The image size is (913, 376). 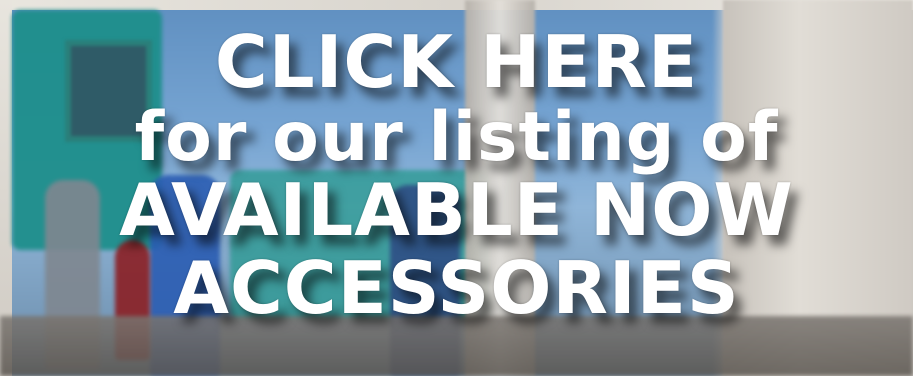 What do you see at coordinates (456, 137) in the screenshot?
I see `listing-text: for our listing of` at bounding box center [456, 137].